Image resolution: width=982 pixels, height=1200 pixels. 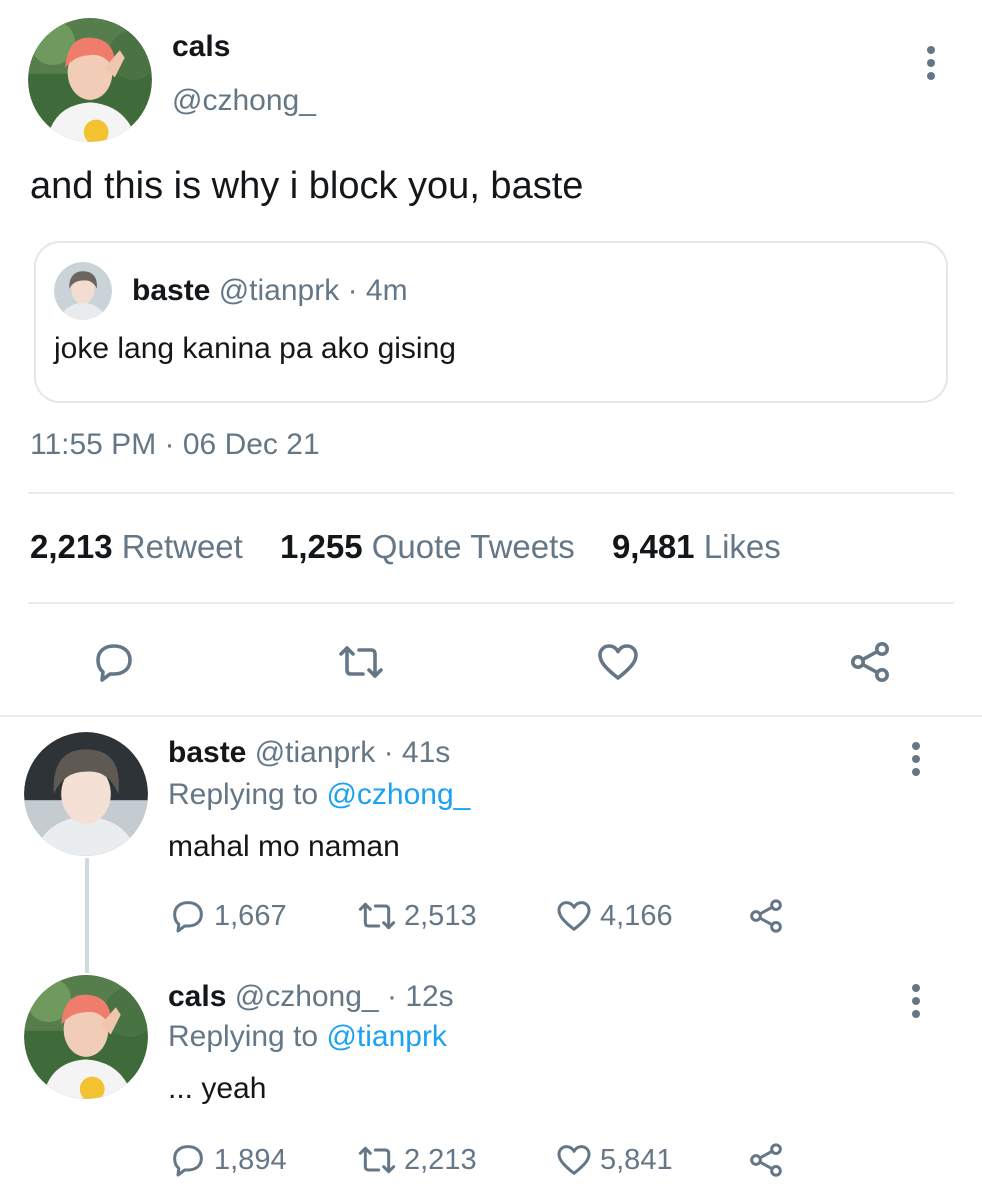 What do you see at coordinates (279, 290) in the screenshot?
I see `quoted-handle: @tianprk` at bounding box center [279, 290].